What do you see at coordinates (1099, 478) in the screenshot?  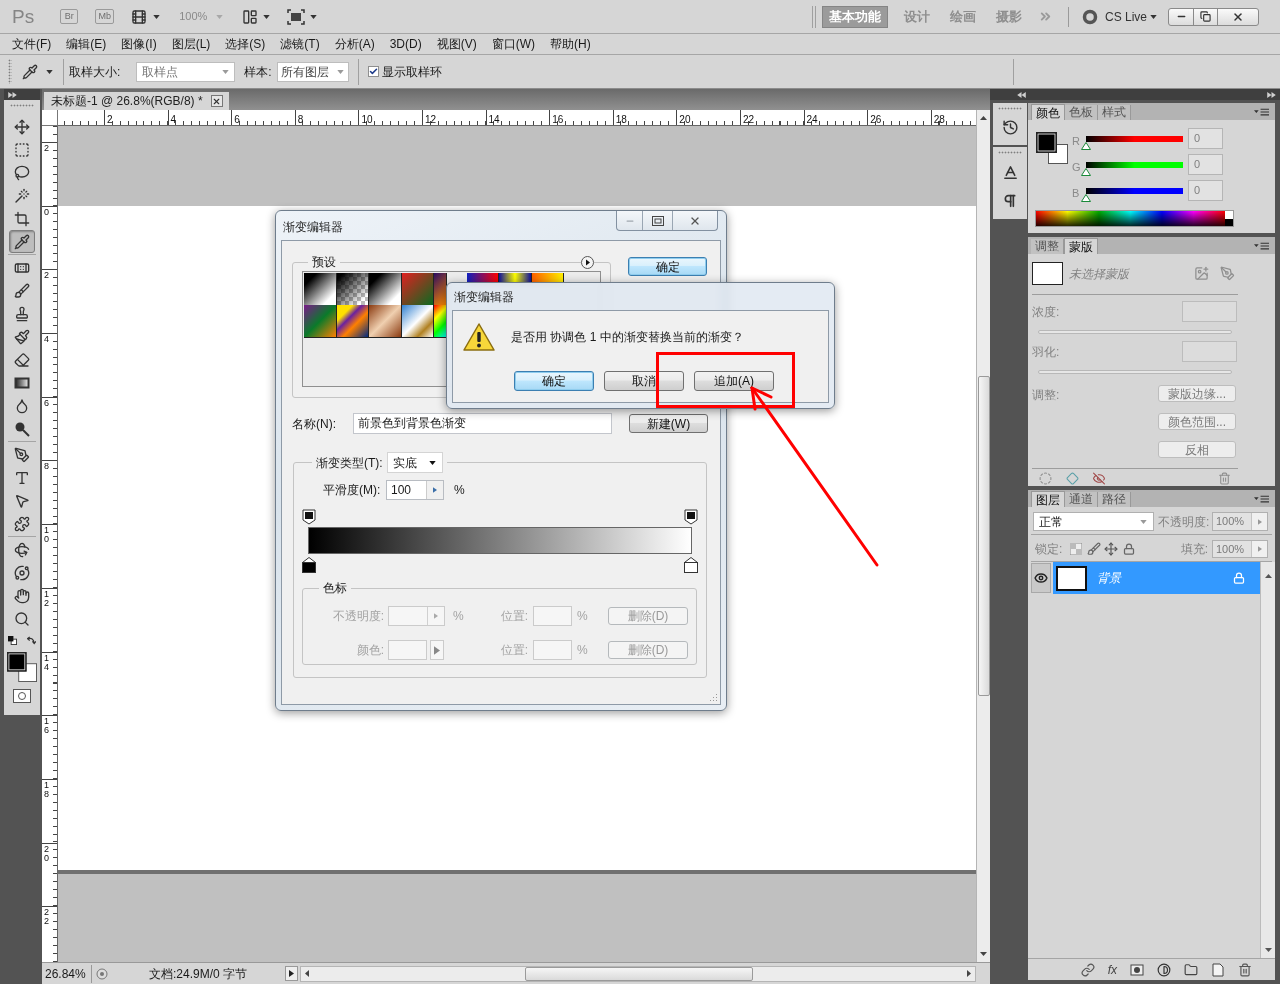 I see `eye-off-icon` at bounding box center [1099, 478].